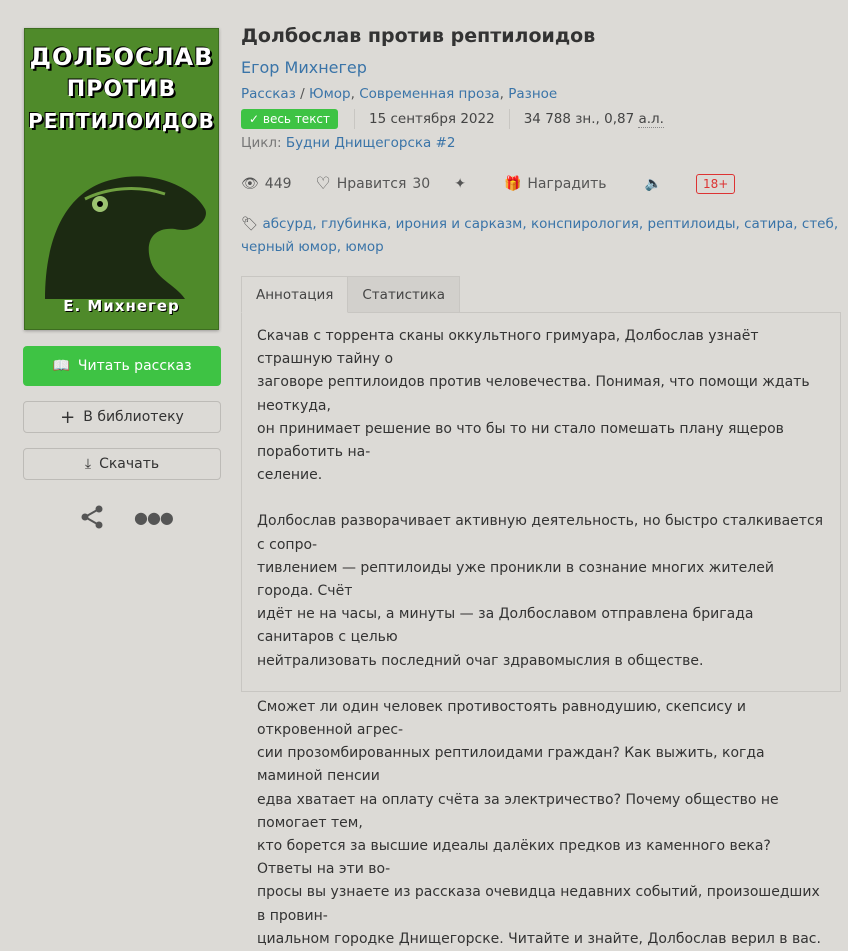  What do you see at coordinates (61, 366) in the screenshot?
I see `book-open-icon: 📖` at bounding box center [61, 366].